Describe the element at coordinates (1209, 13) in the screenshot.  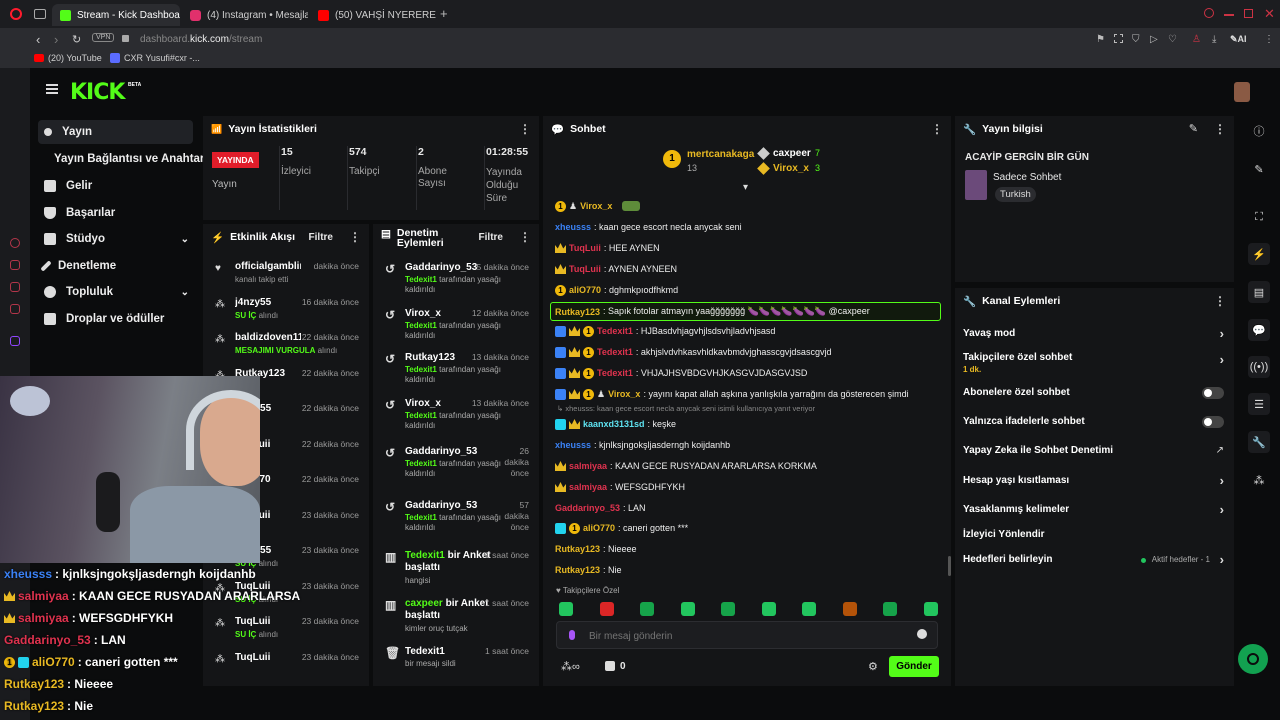
I see `search-tabs-icon` at that location.